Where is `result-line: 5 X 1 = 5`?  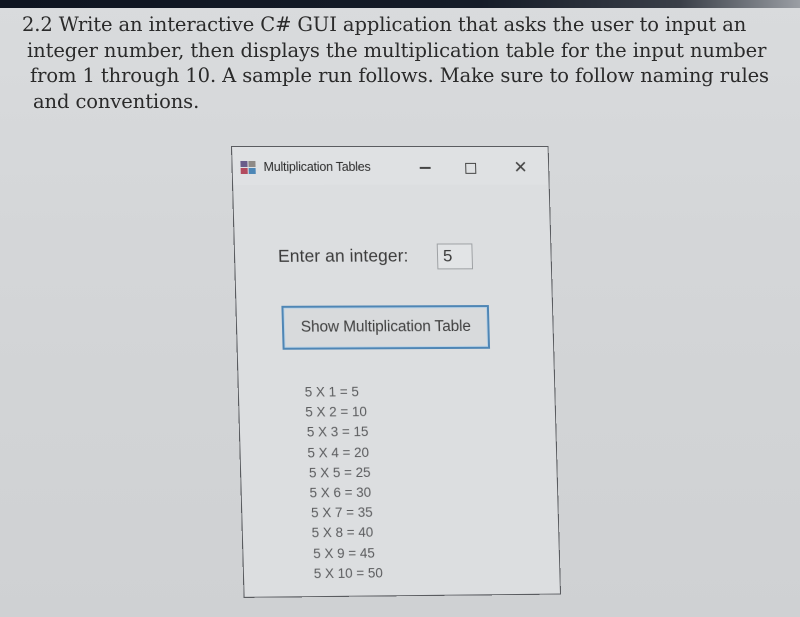 result-line: 5 X 1 = 5 is located at coordinates (332, 392).